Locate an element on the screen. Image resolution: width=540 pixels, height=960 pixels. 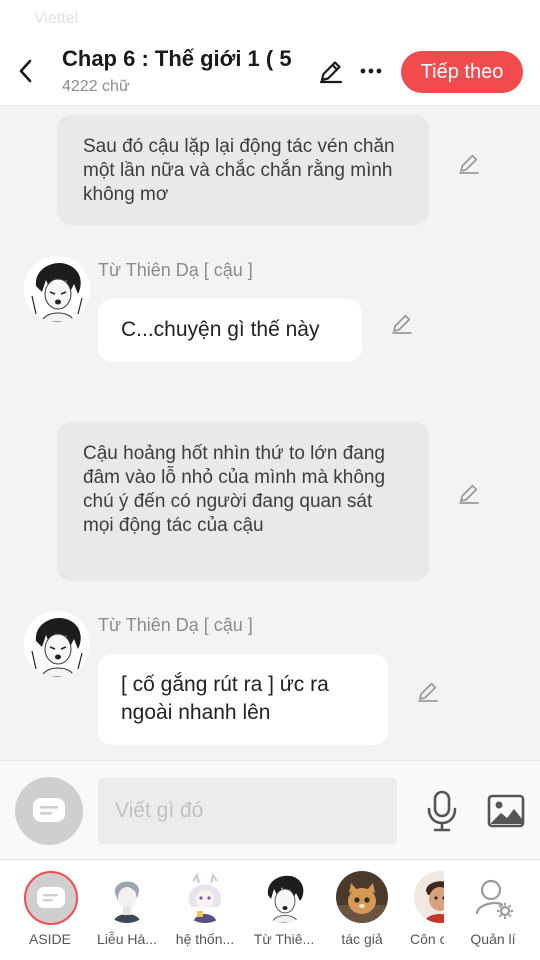
back-button is located at coordinates (25, 71).